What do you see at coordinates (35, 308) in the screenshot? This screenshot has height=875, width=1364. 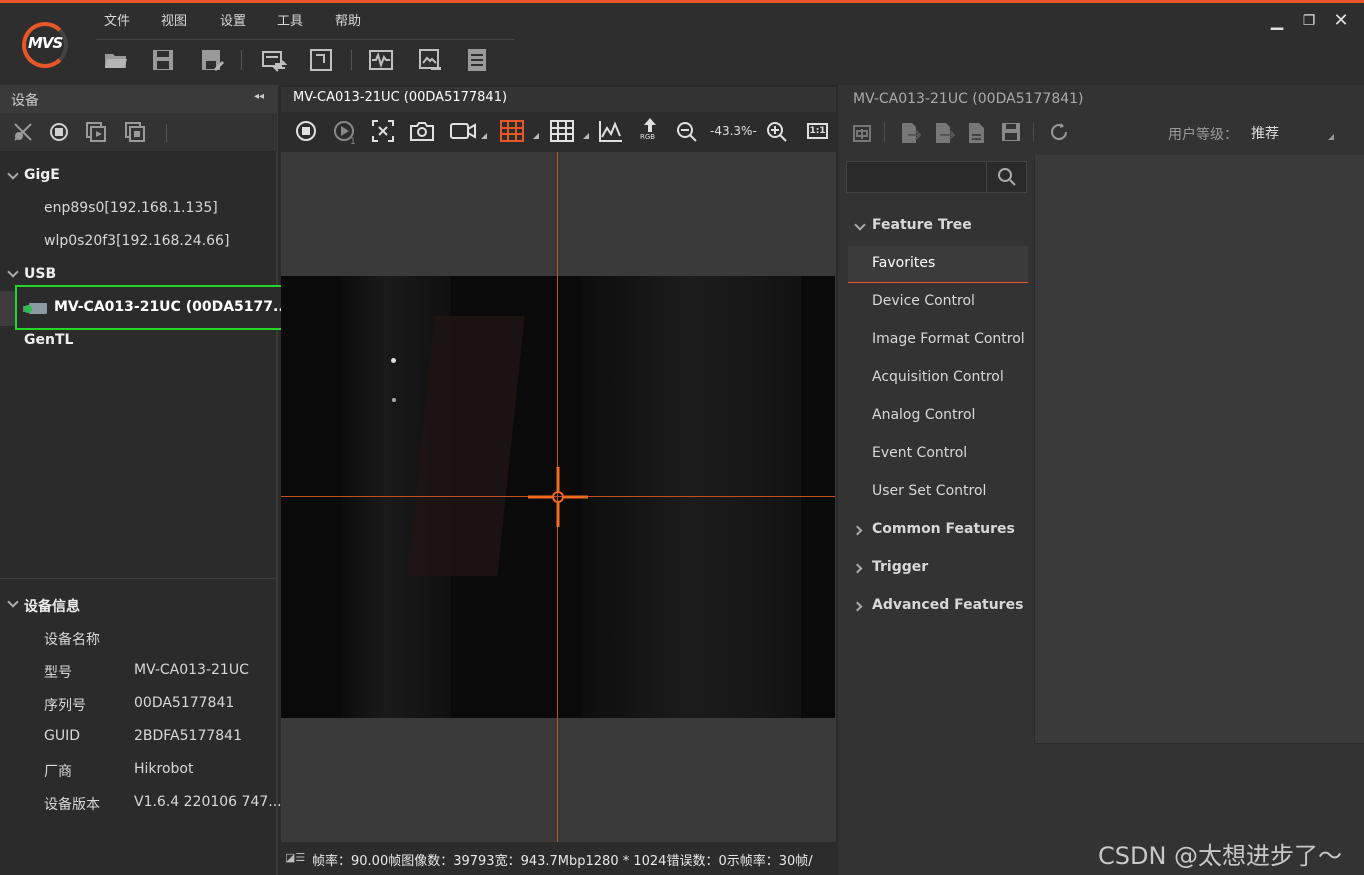 I see `usb-camera-icon` at bounding box center [35, 308].